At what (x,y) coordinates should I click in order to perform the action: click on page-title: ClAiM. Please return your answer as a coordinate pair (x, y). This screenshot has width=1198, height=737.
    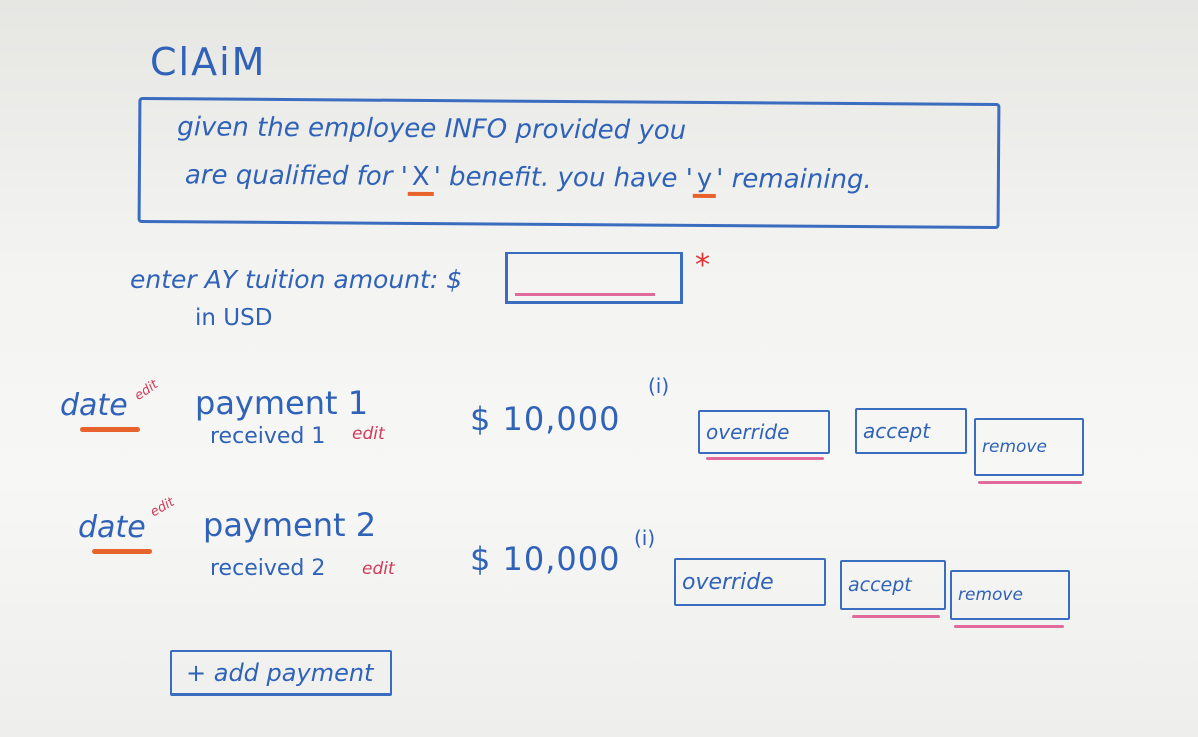
    Looking at the image, I should click on (208, 62).